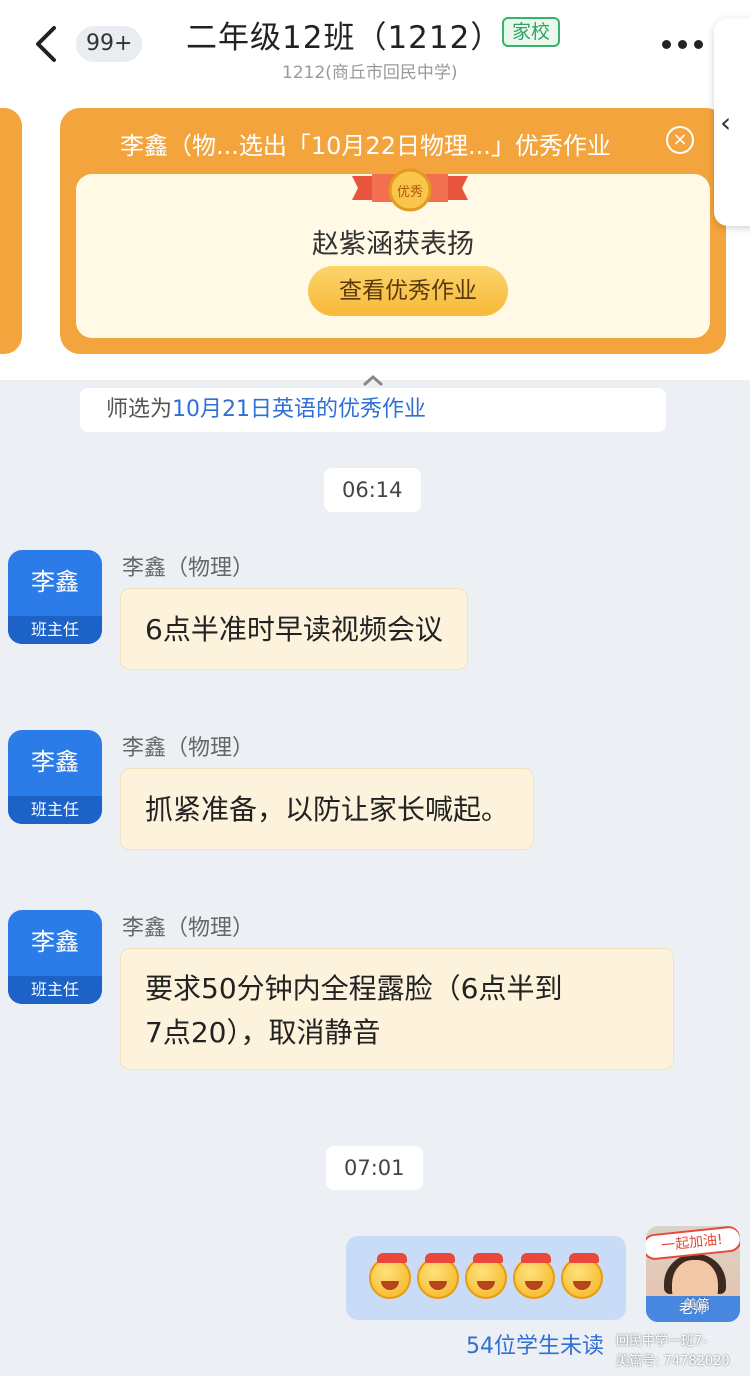 The width and height of the screenshot is (750, 1376). What do you see at coordinates (299, 409) in the screenshot?
I see `notice-highlight: 10月21日英语的优秀作业` at bounding box center [299, 409].